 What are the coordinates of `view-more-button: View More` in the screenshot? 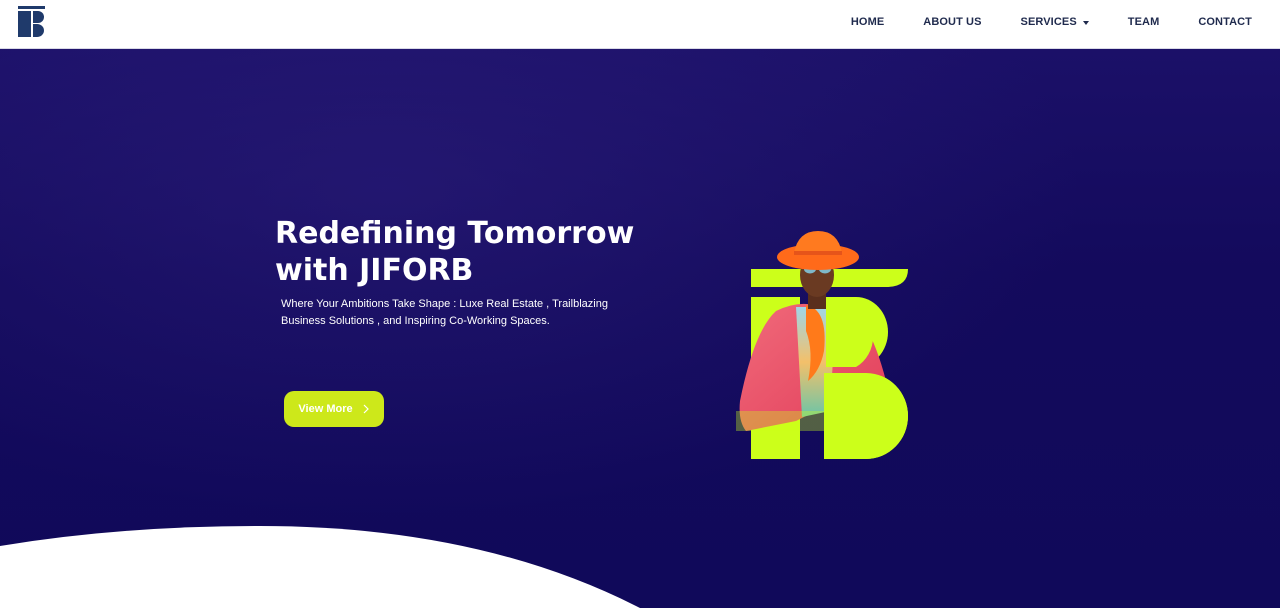 It's located at (334, 409).